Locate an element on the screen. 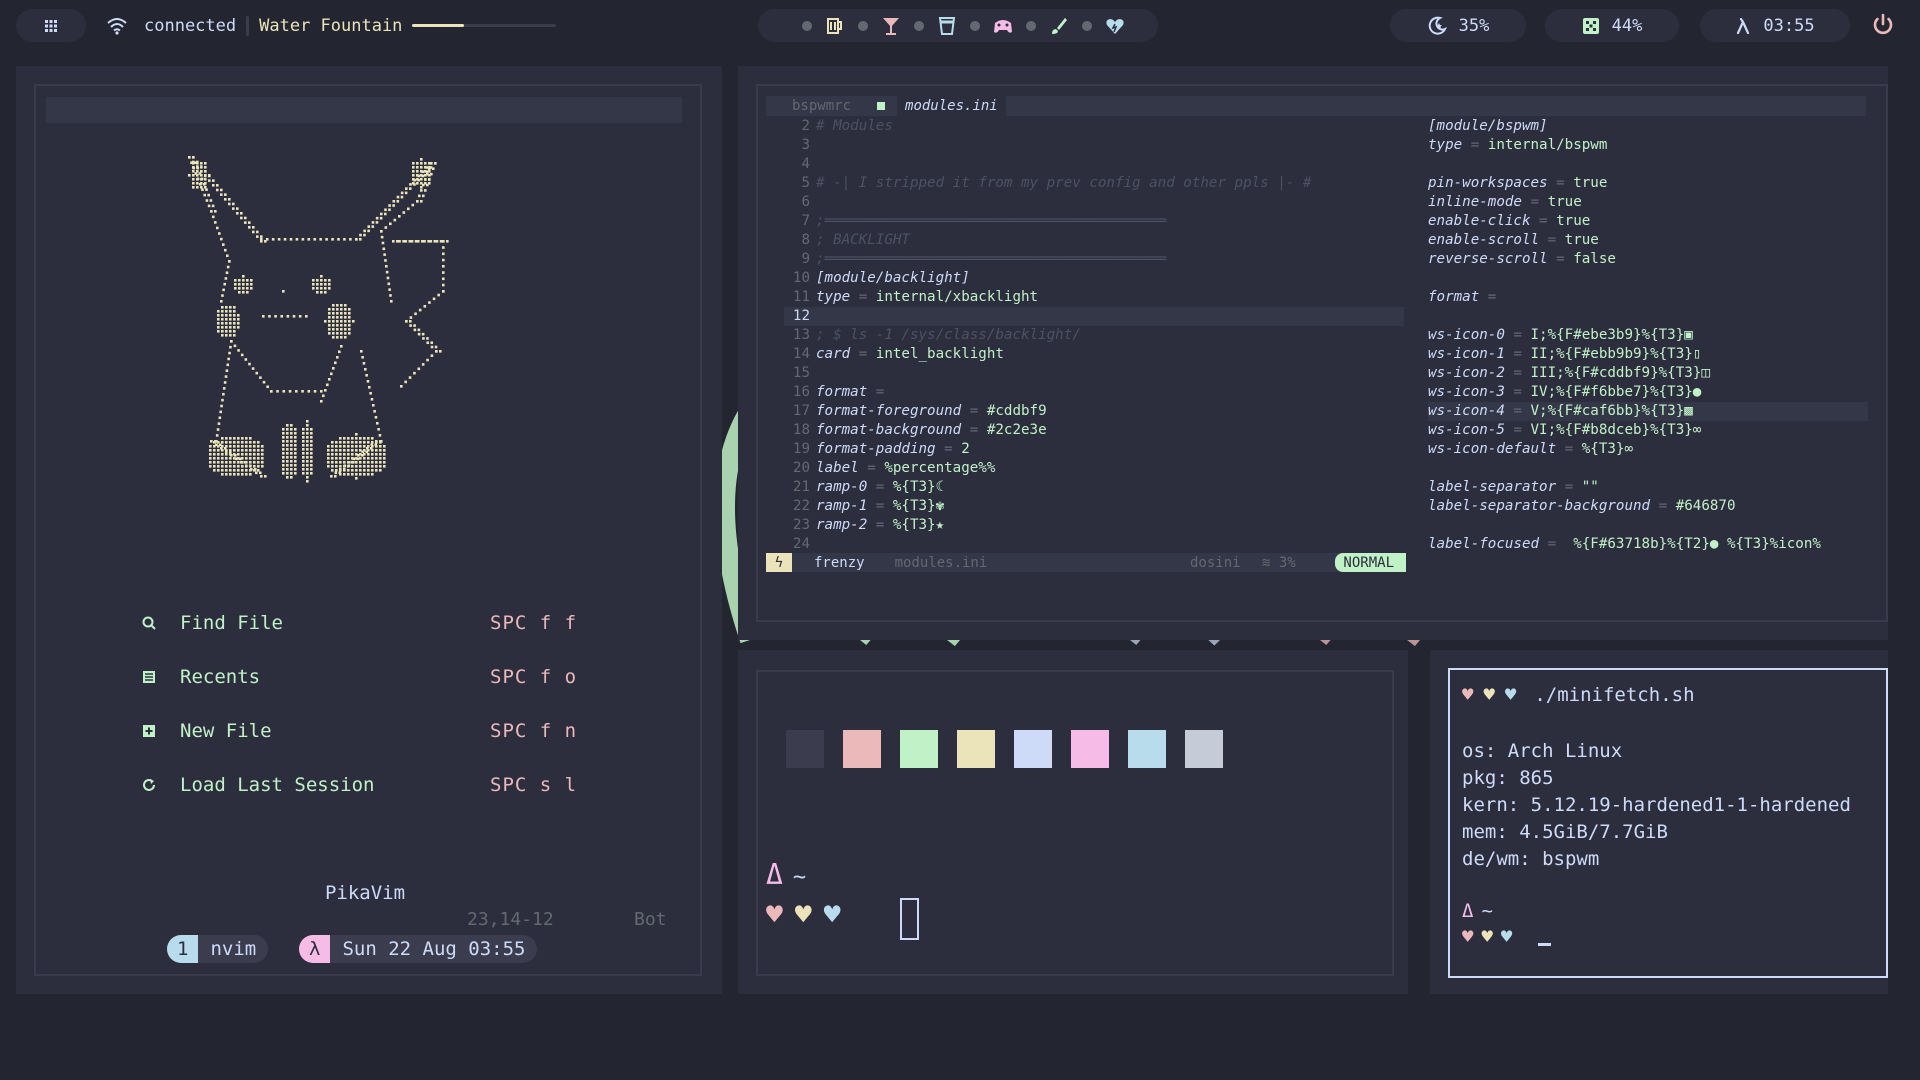 Image resolution: width=1920 pixels, height=1080 pixels. color-swatch is located at coordinates (1204, 749).